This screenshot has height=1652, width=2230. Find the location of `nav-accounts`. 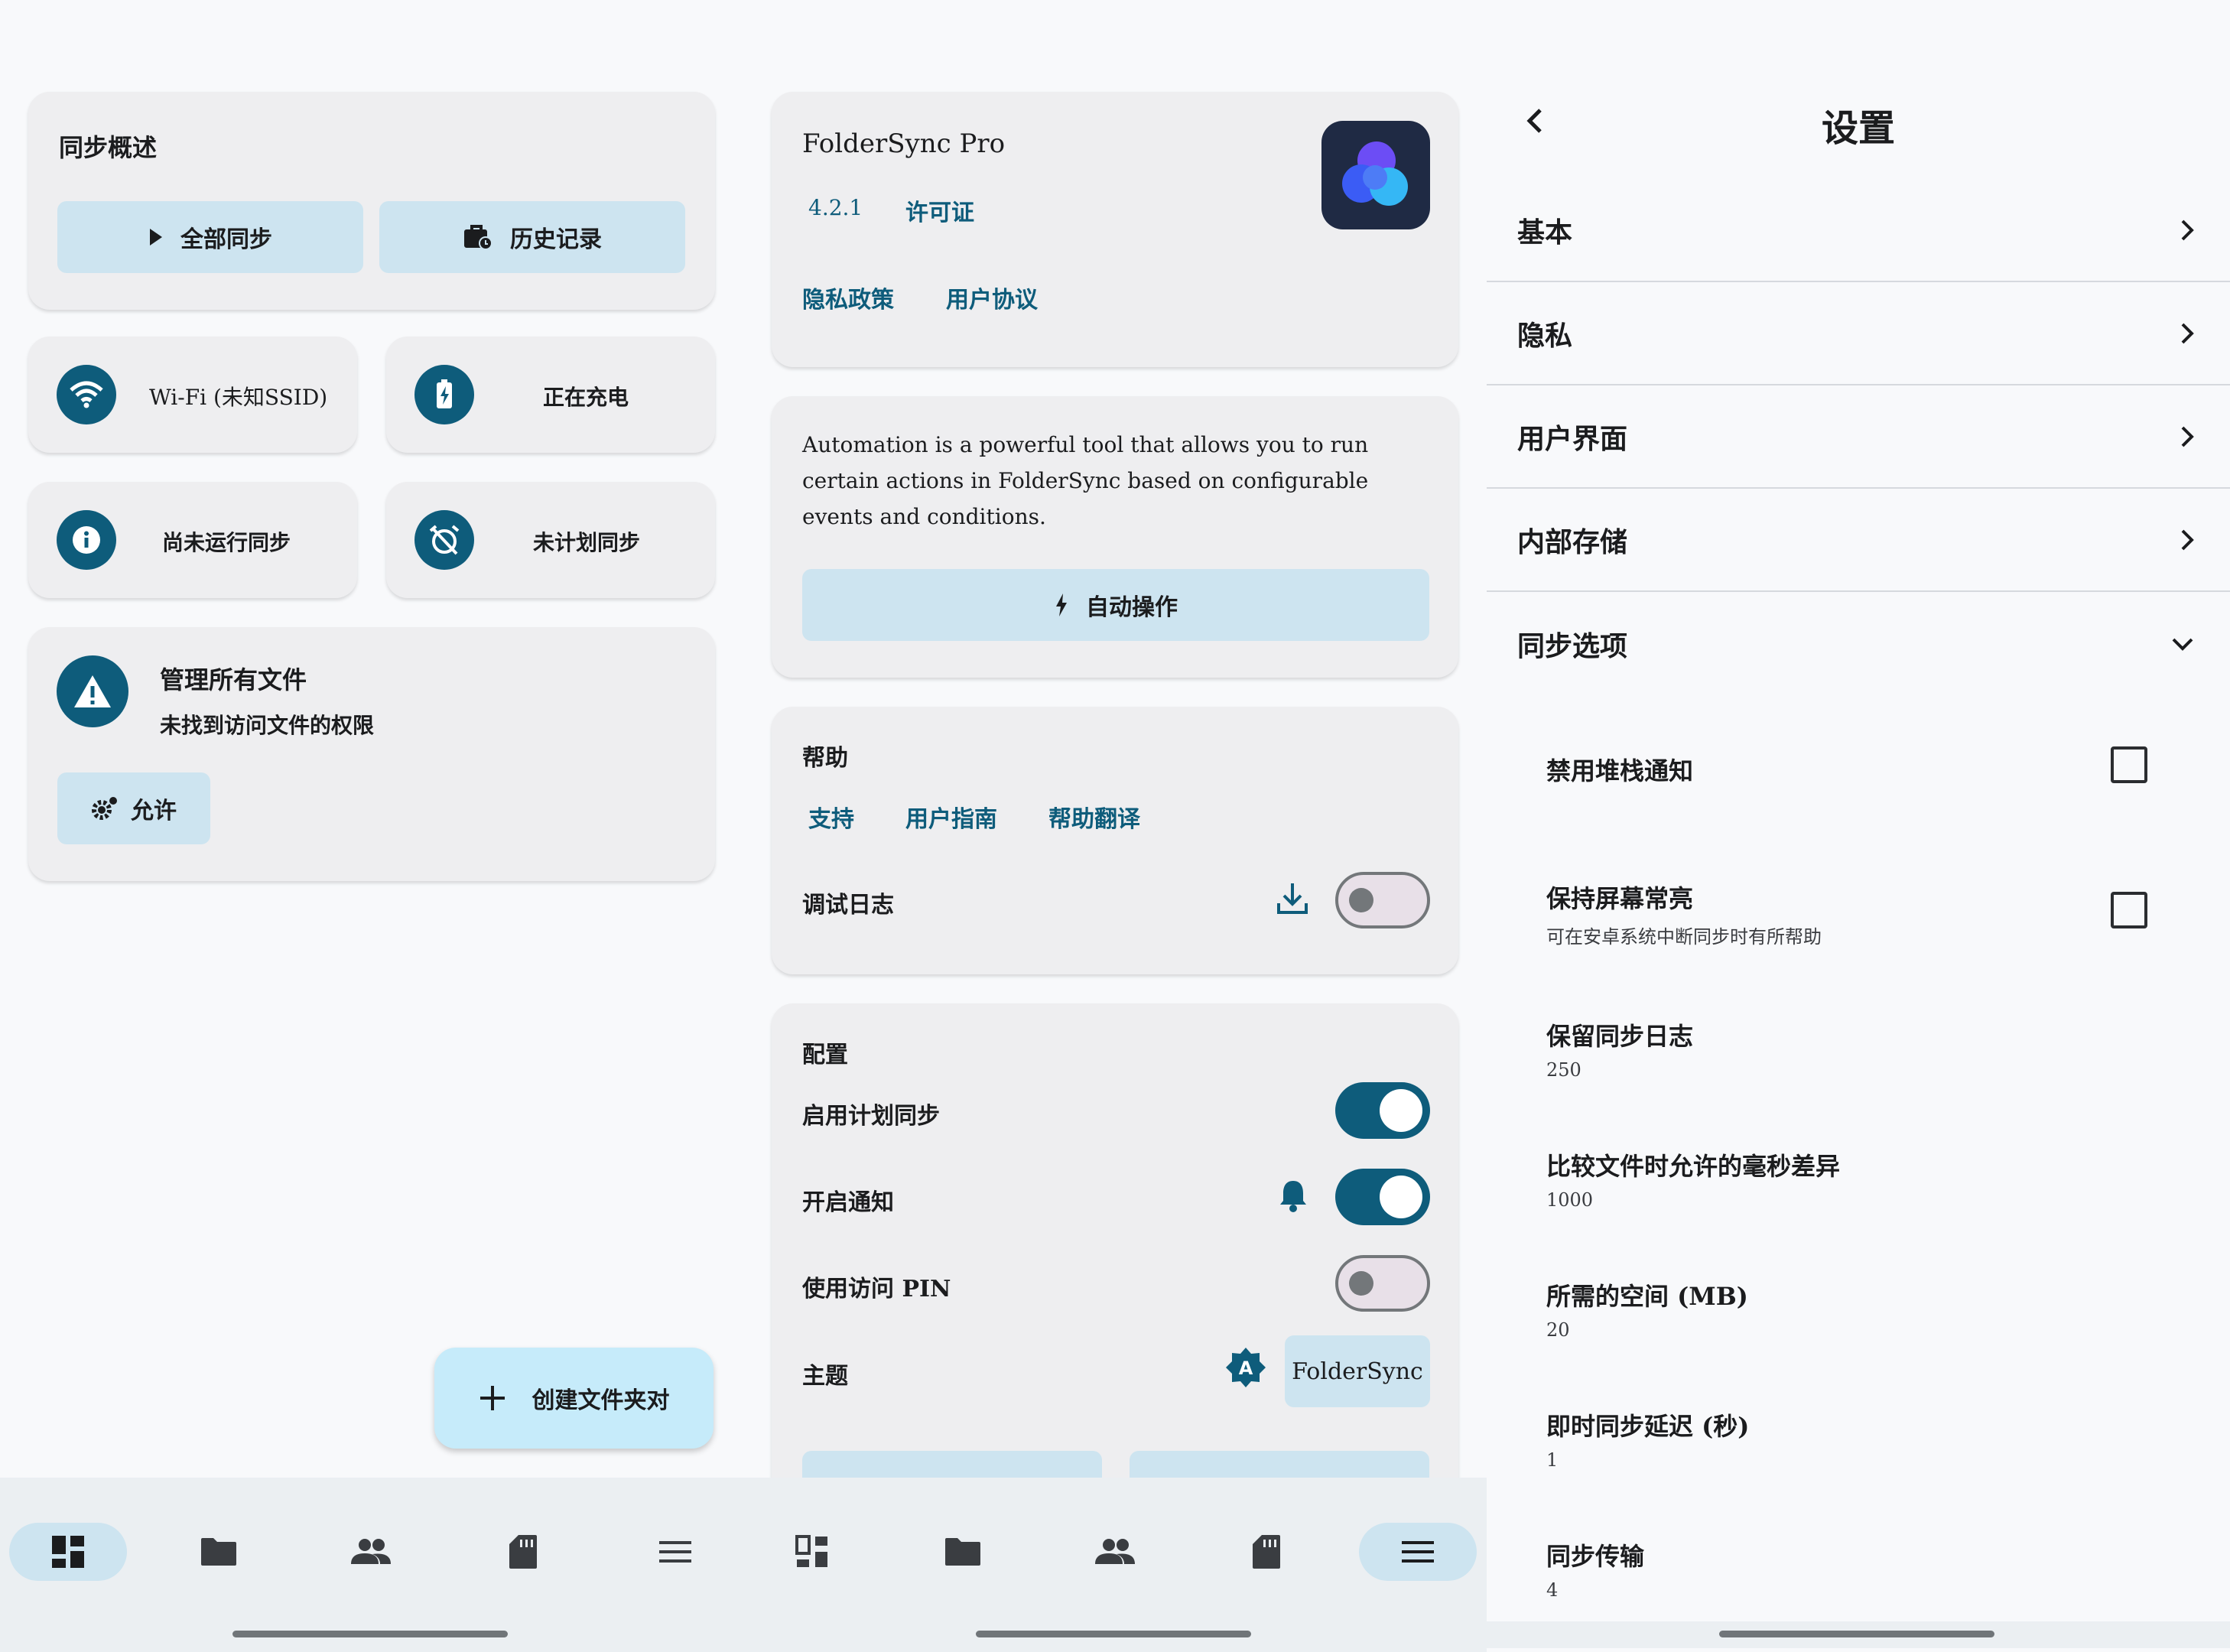

nav-accounts is located at coordinates (371, 1552).